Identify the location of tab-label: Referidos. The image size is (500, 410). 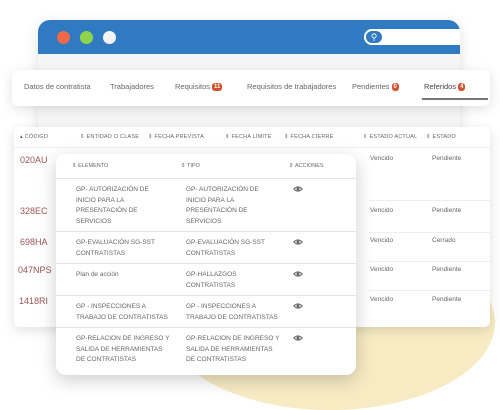
(440, 86).